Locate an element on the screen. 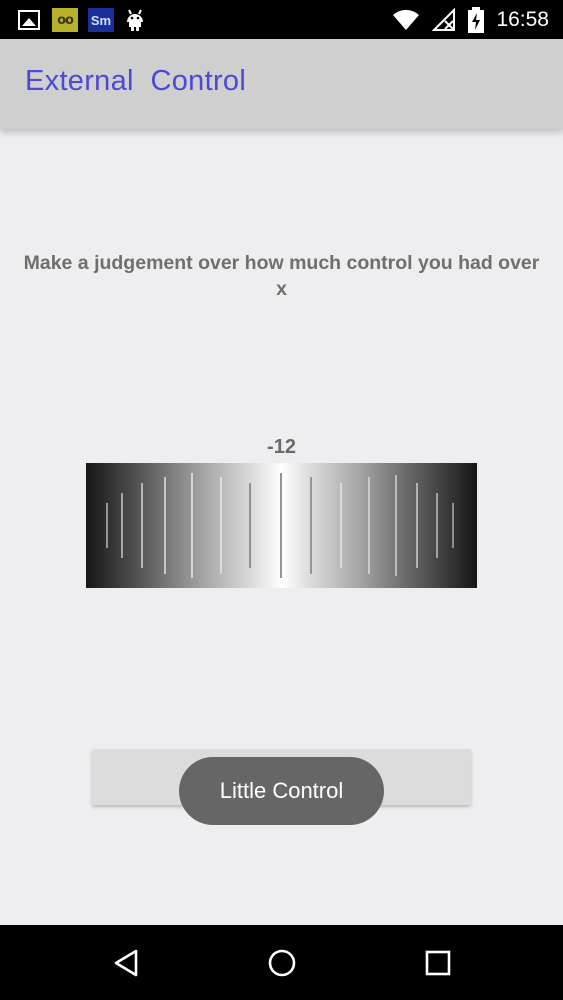 The image size is (563, 1000). status-bar: oo Sm 16:58 is located at coordinates (281, 19).